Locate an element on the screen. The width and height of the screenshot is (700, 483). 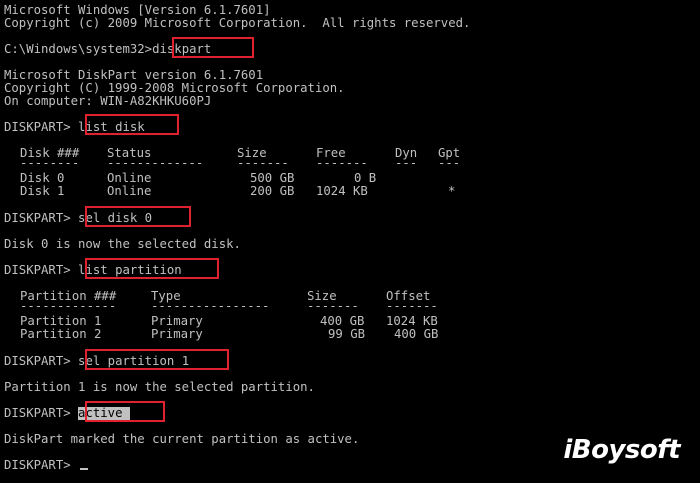
disk-selected-message: Disk 0 is now the selected disk. is located at coordinates (122, 244).